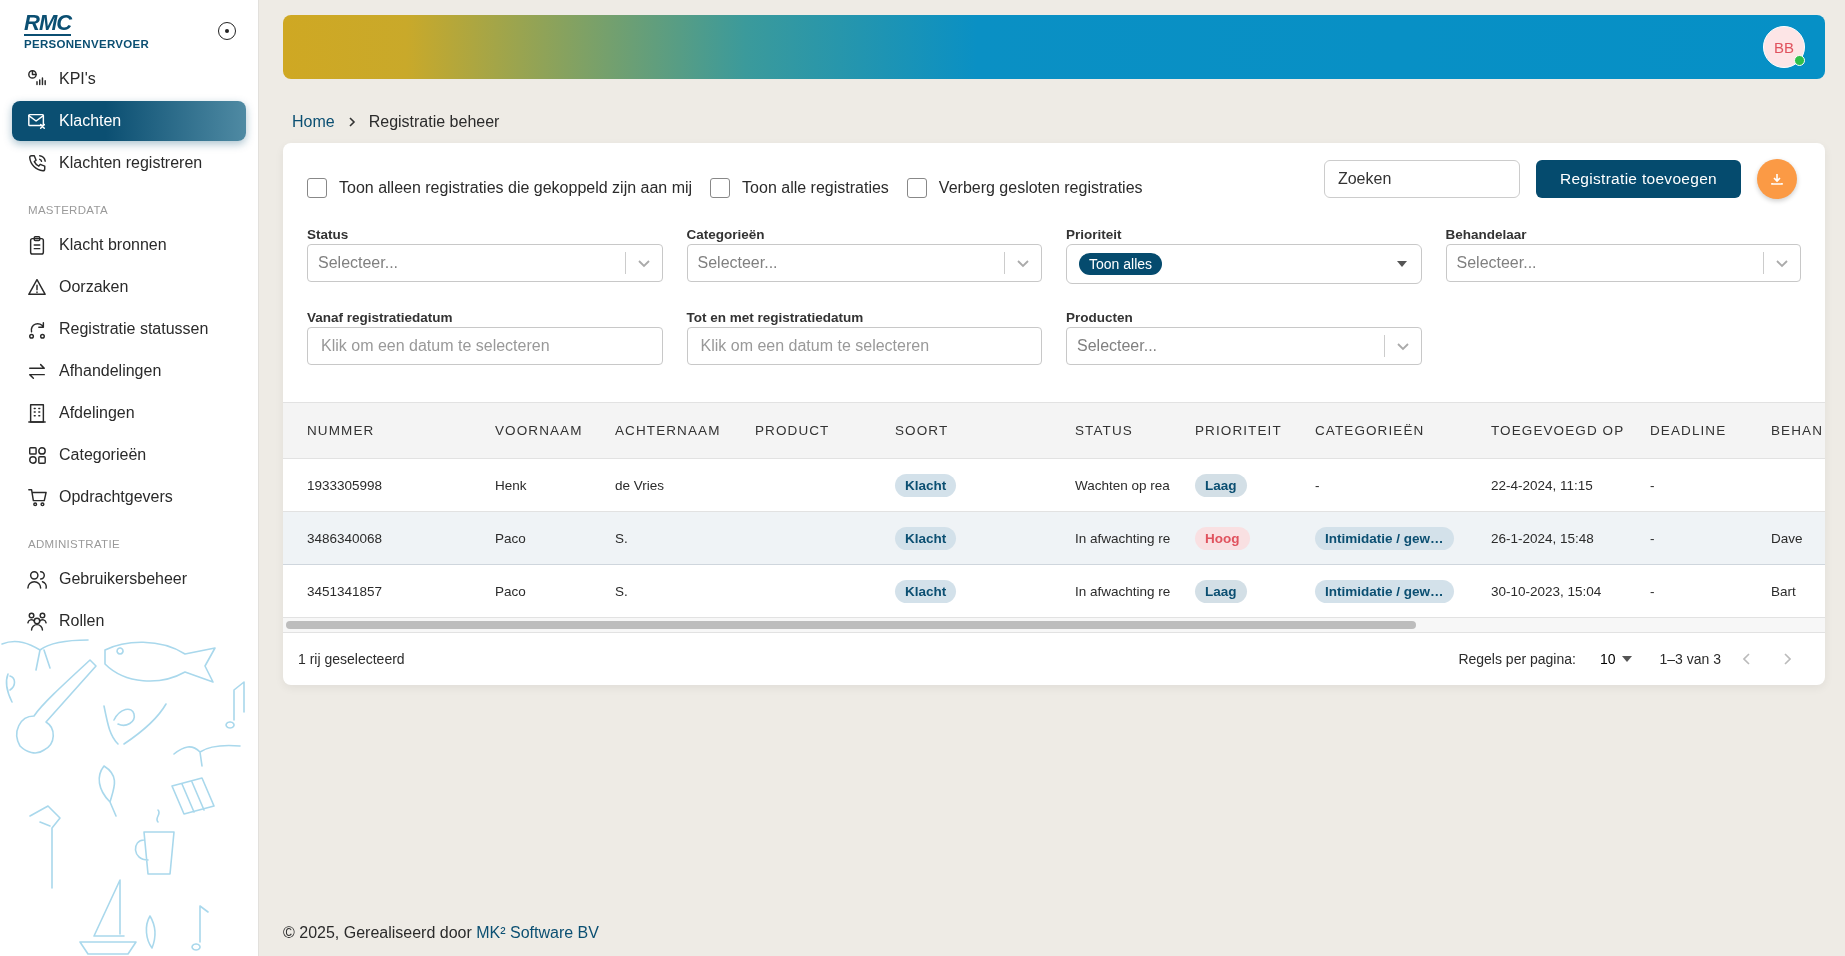 The width and height of the screenshot is (1845, 956). Describe the element at coordinates (1054, 538) in the screenshot. I see `table-row: 3486340068 Paco S. Klacht In afwachting re Hoog Intimidatie / gew… 26-1-2024, 15:48 - Dave` at that location.